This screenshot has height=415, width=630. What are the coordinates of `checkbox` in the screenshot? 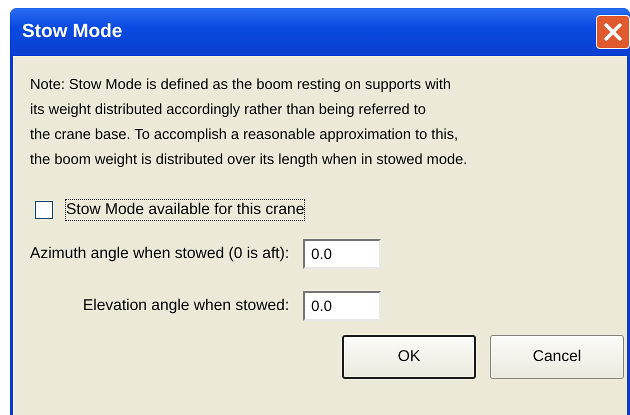 It's located at (44, 210).